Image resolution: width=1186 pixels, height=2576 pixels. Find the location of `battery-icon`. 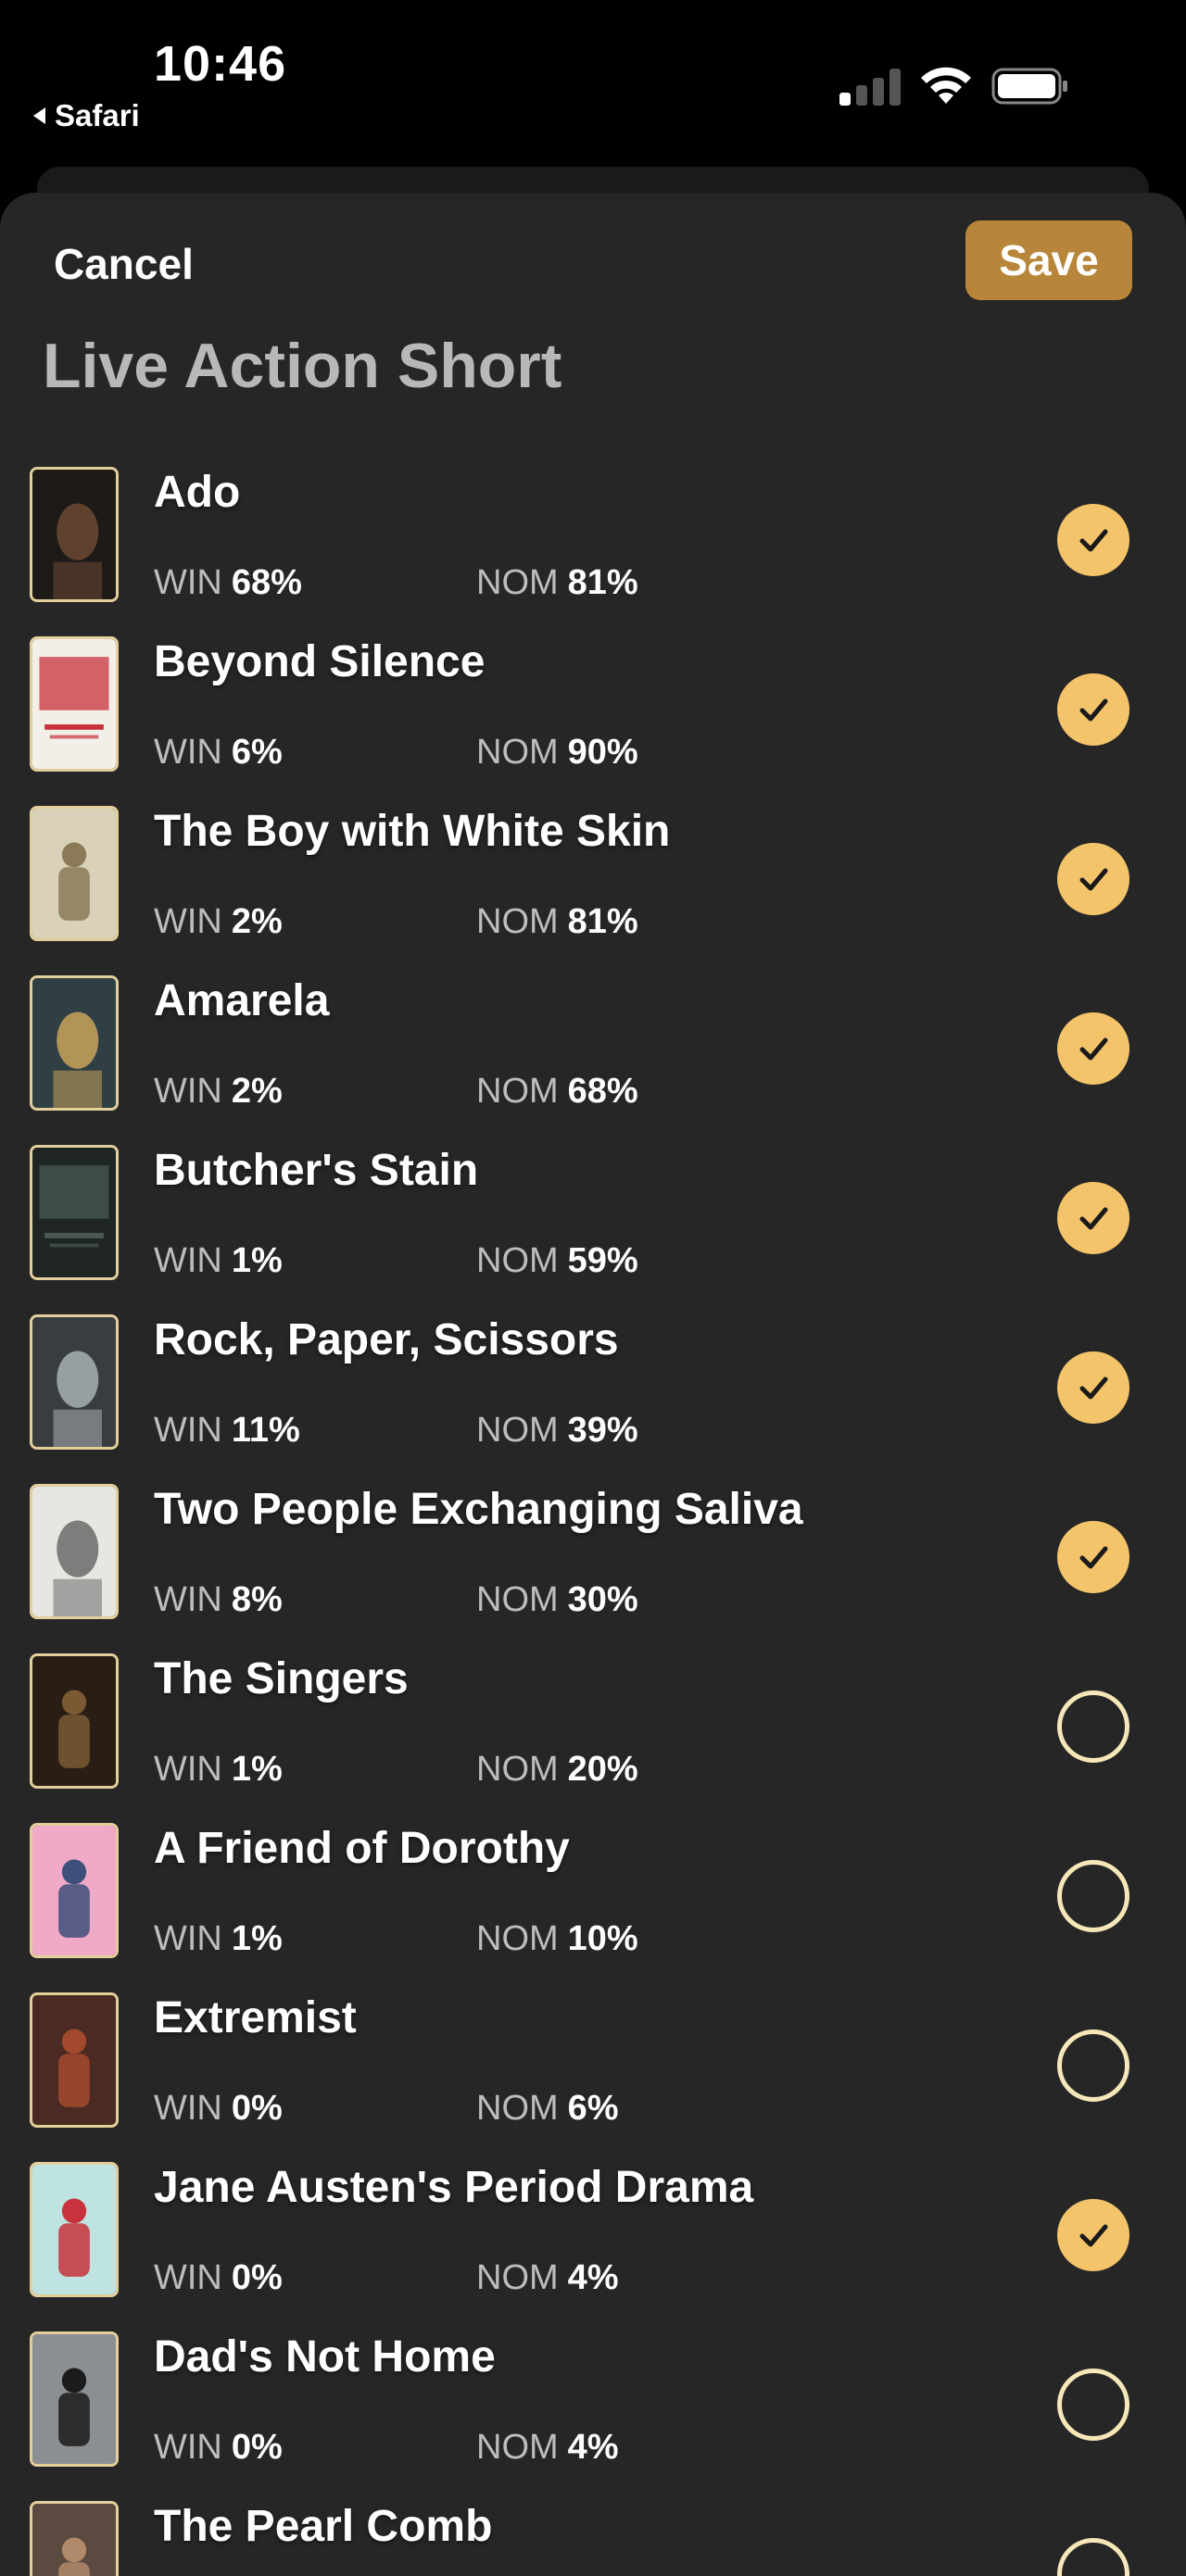

battery-icon is located at coordinates (1029, 86).